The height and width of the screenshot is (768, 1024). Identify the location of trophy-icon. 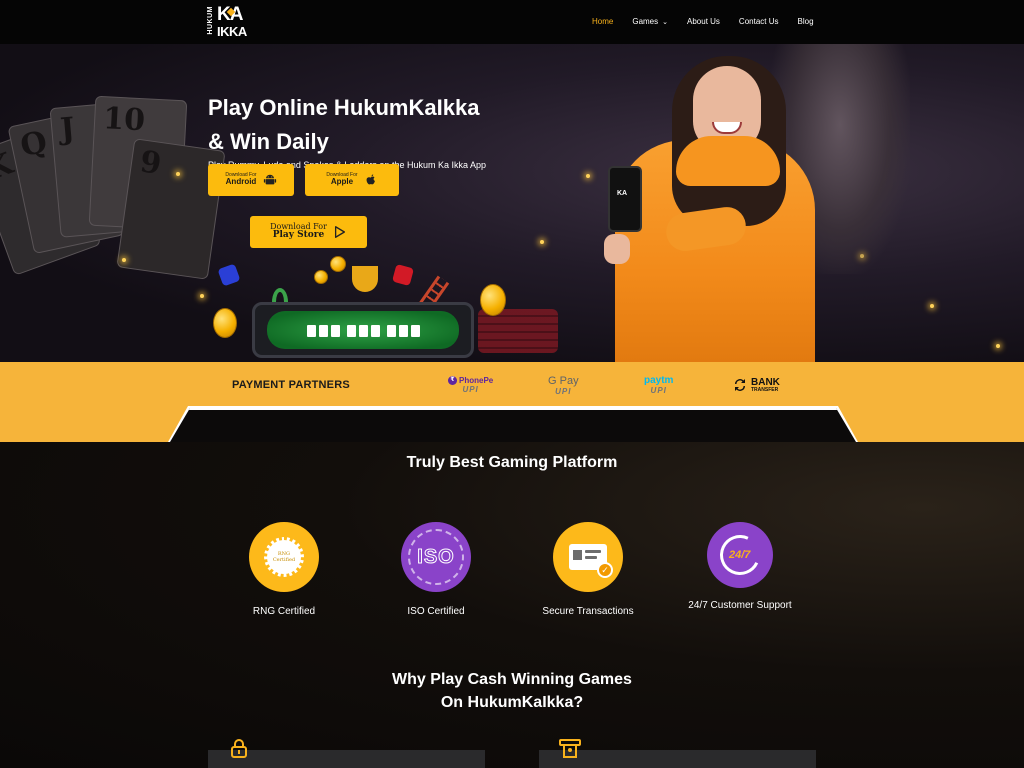
(365, 279).